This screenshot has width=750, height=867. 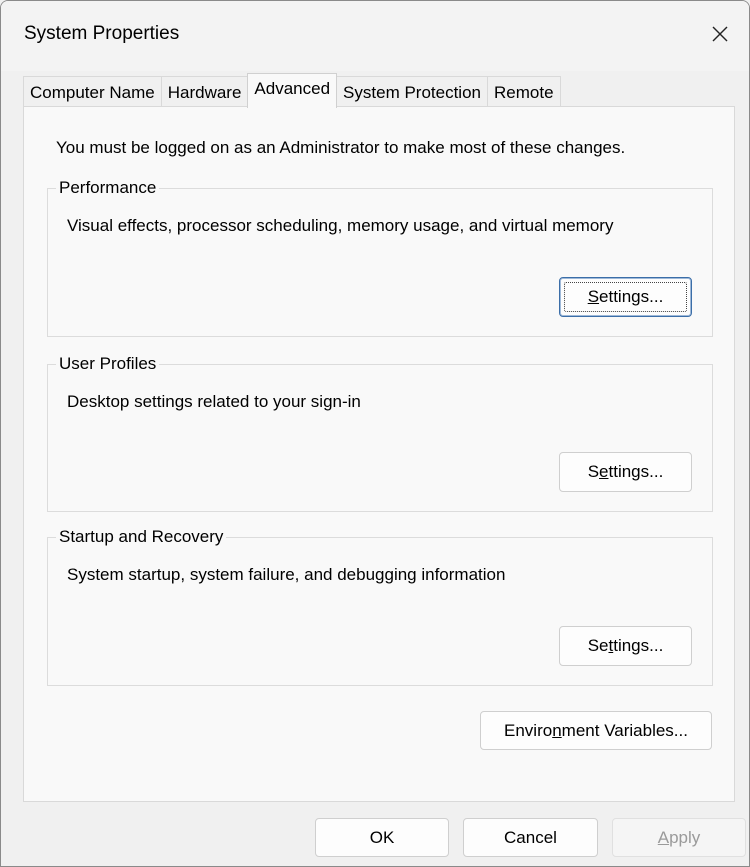 I want to click on user-profiles-description: Desktop settings related to your sign-in, so click(x=214, y=401).